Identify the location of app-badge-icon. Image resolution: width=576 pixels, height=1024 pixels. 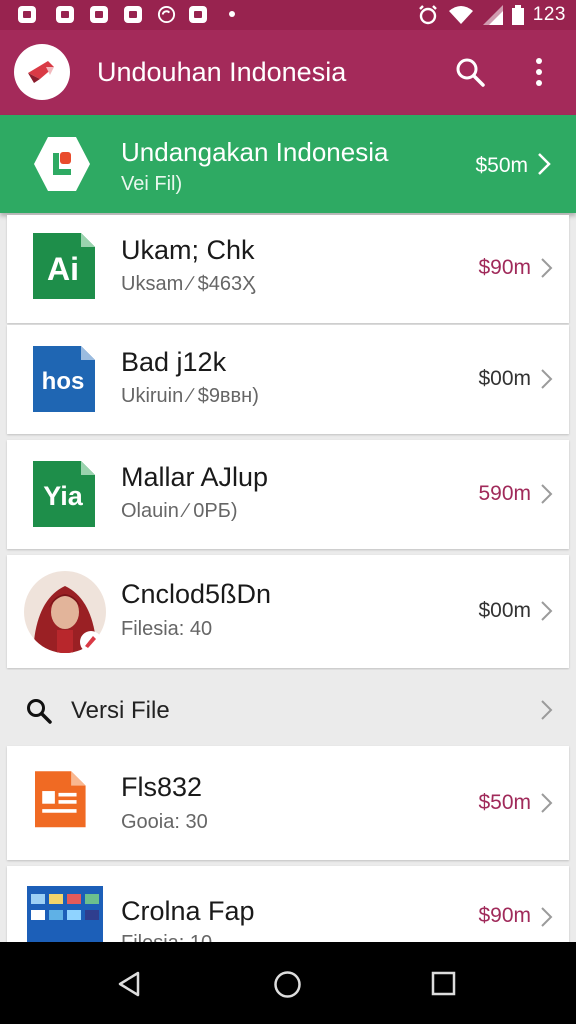
(62, 164).